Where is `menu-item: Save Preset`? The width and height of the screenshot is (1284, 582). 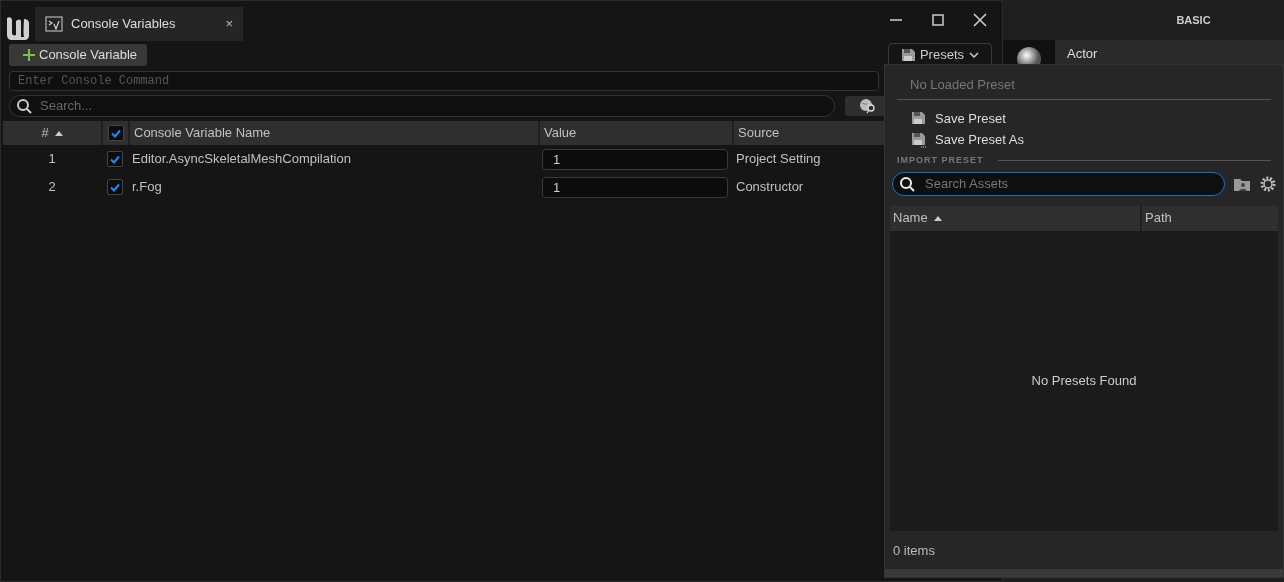 menu-item: Save Preset is located at coordinates (1084, 118).